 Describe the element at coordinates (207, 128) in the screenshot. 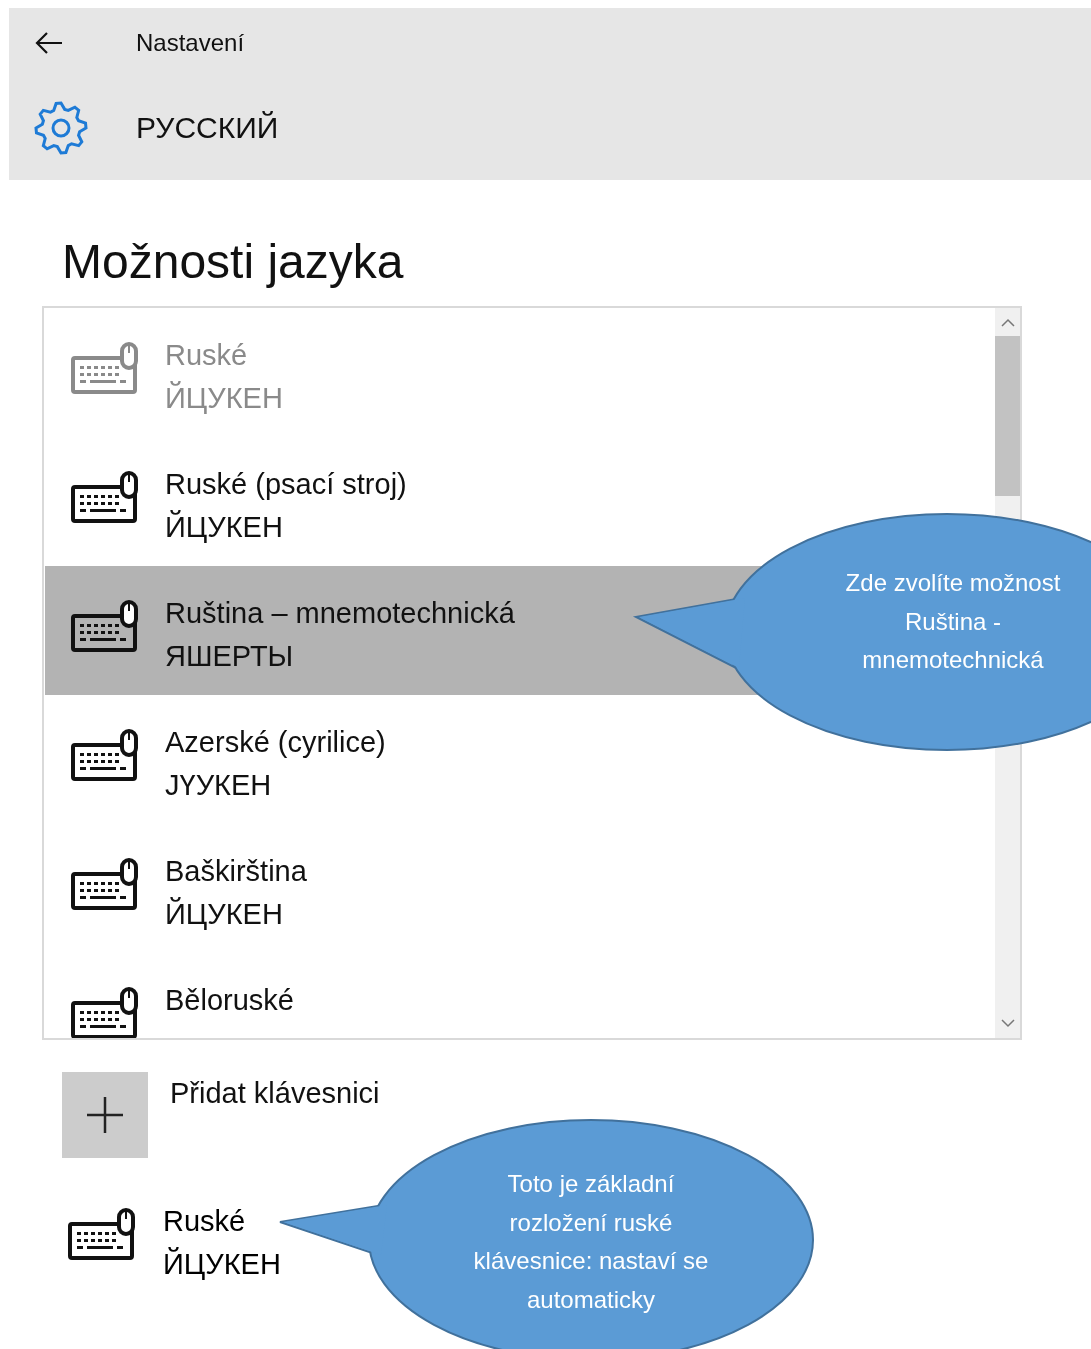

I see `page-title: РУССКИЙ` at that location.